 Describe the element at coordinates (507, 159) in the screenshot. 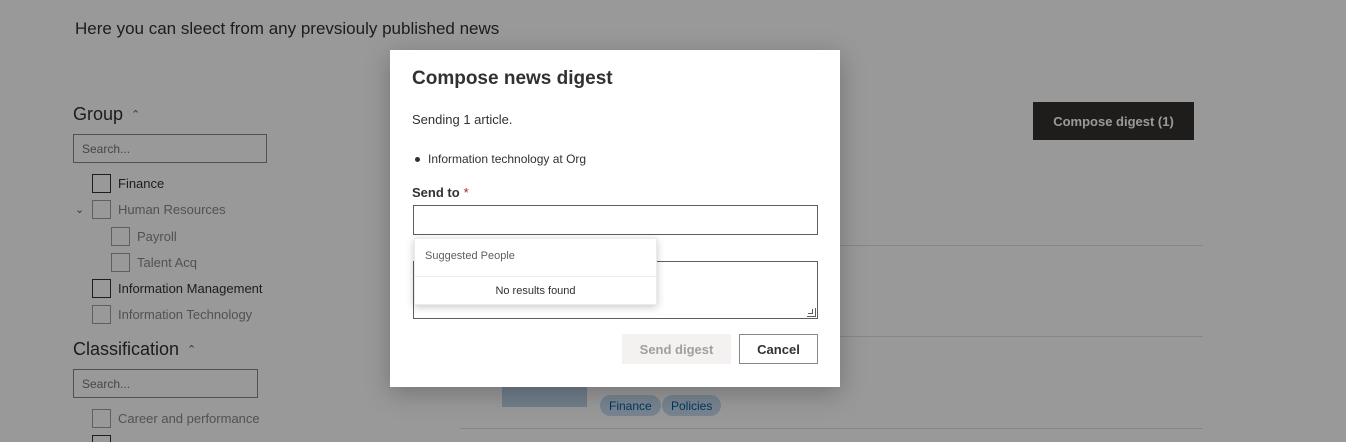

I see `article-title: Information technology at Org` at that location.